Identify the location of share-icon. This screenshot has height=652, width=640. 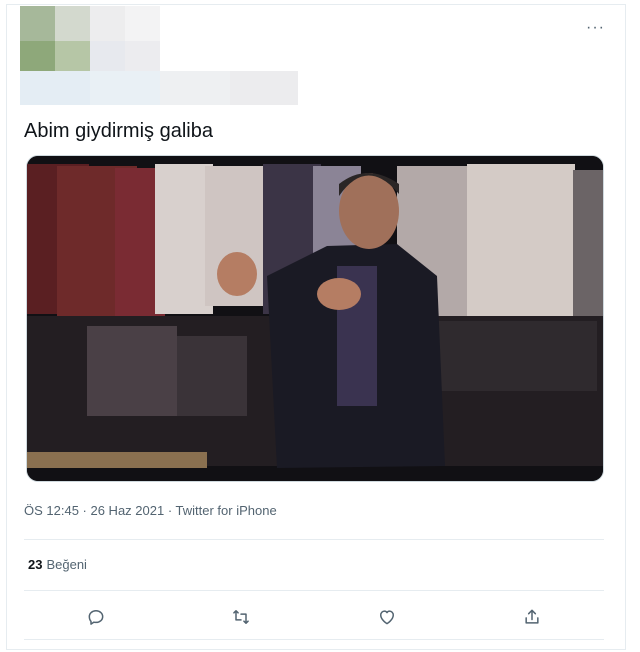
(532, 616).